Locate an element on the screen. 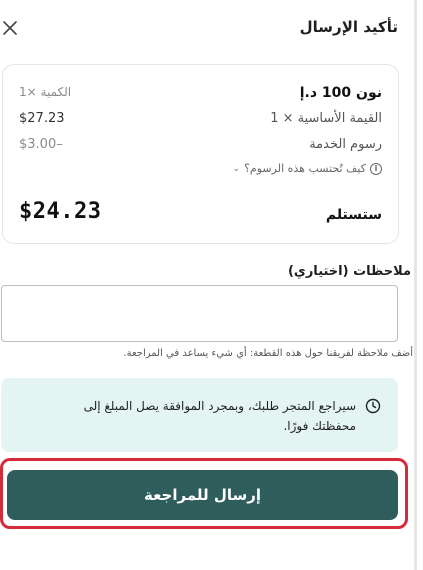  fee-info-link: كيف تُحتسب هذه الرسوم؟ is located at coordinates (305, 168).